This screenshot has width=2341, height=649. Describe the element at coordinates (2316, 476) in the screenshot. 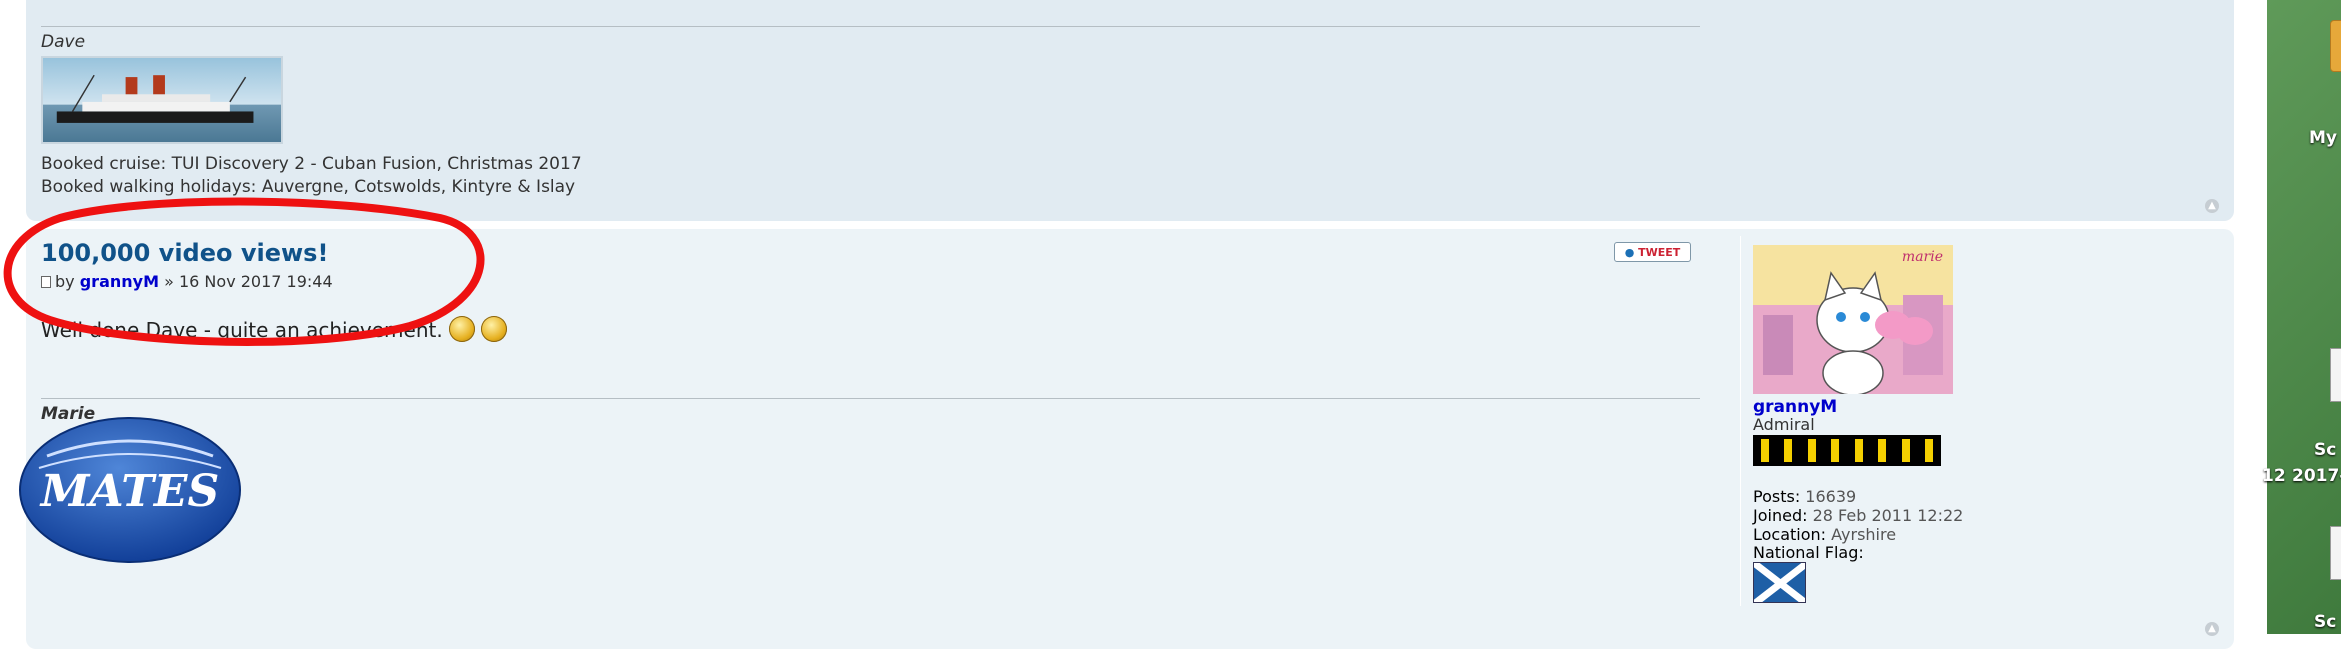

I see `desktop-label-2017: 2017-` at that location.